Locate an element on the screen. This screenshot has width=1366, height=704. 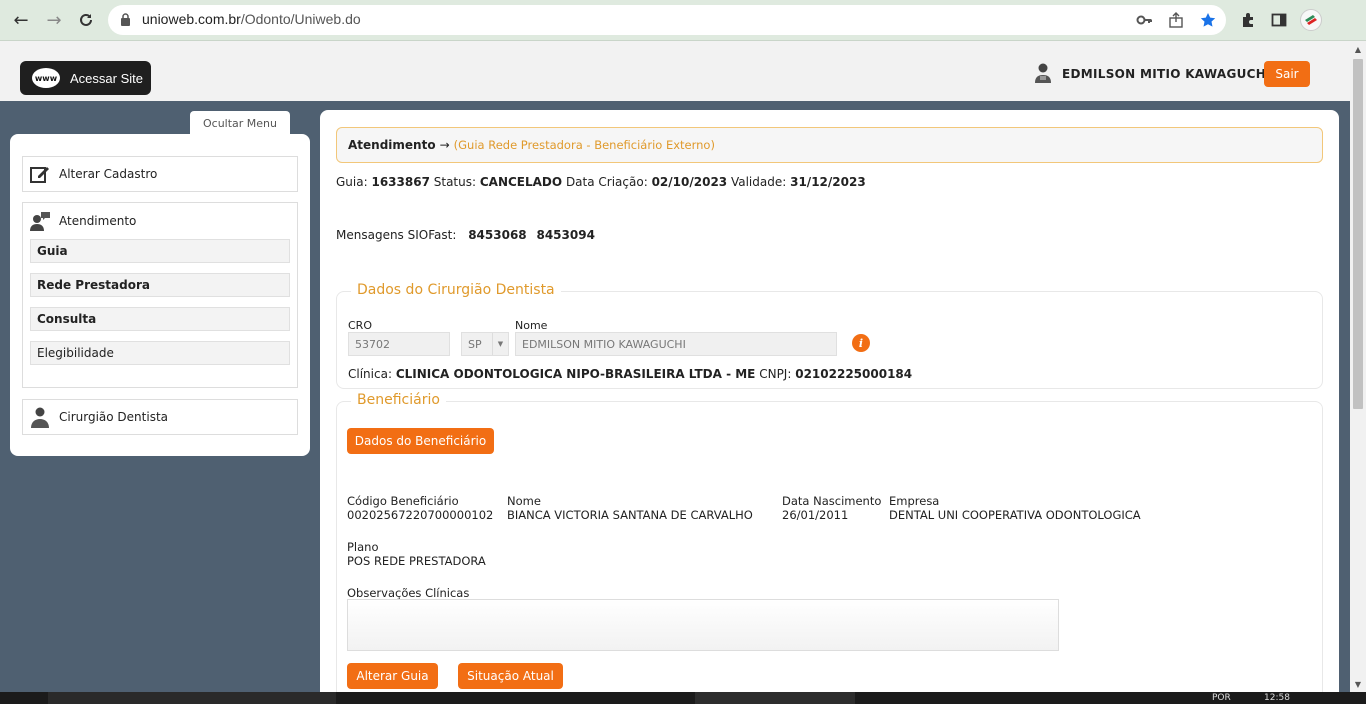
logout-button: Sair is located at coordinates (1287, 74).